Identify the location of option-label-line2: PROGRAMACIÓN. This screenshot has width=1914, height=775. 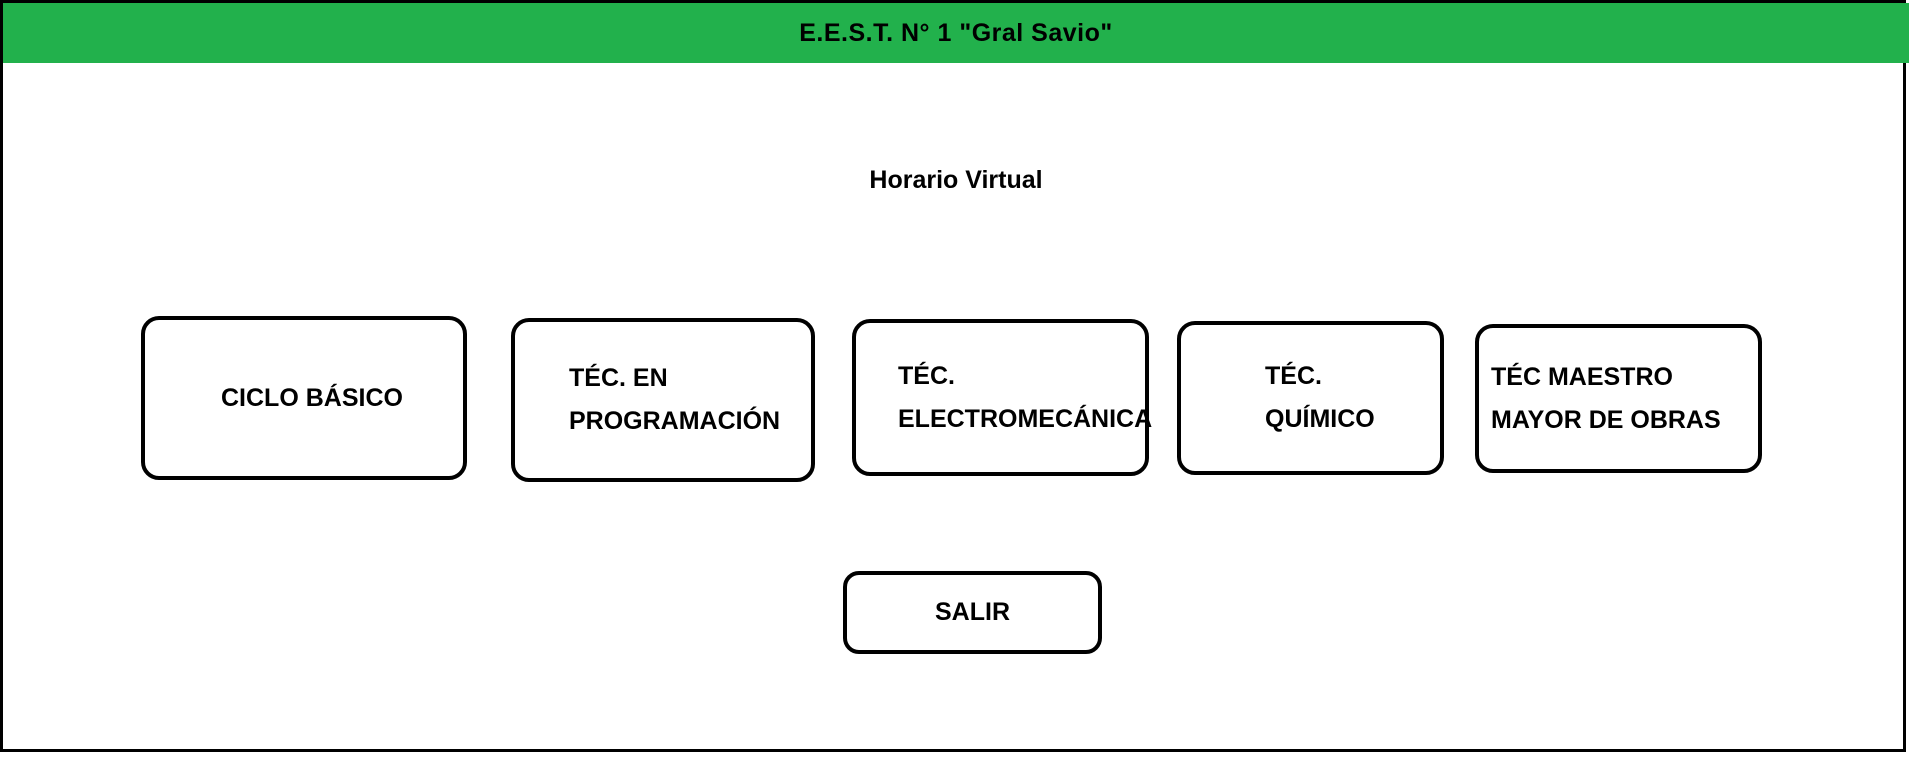
(675, 421).